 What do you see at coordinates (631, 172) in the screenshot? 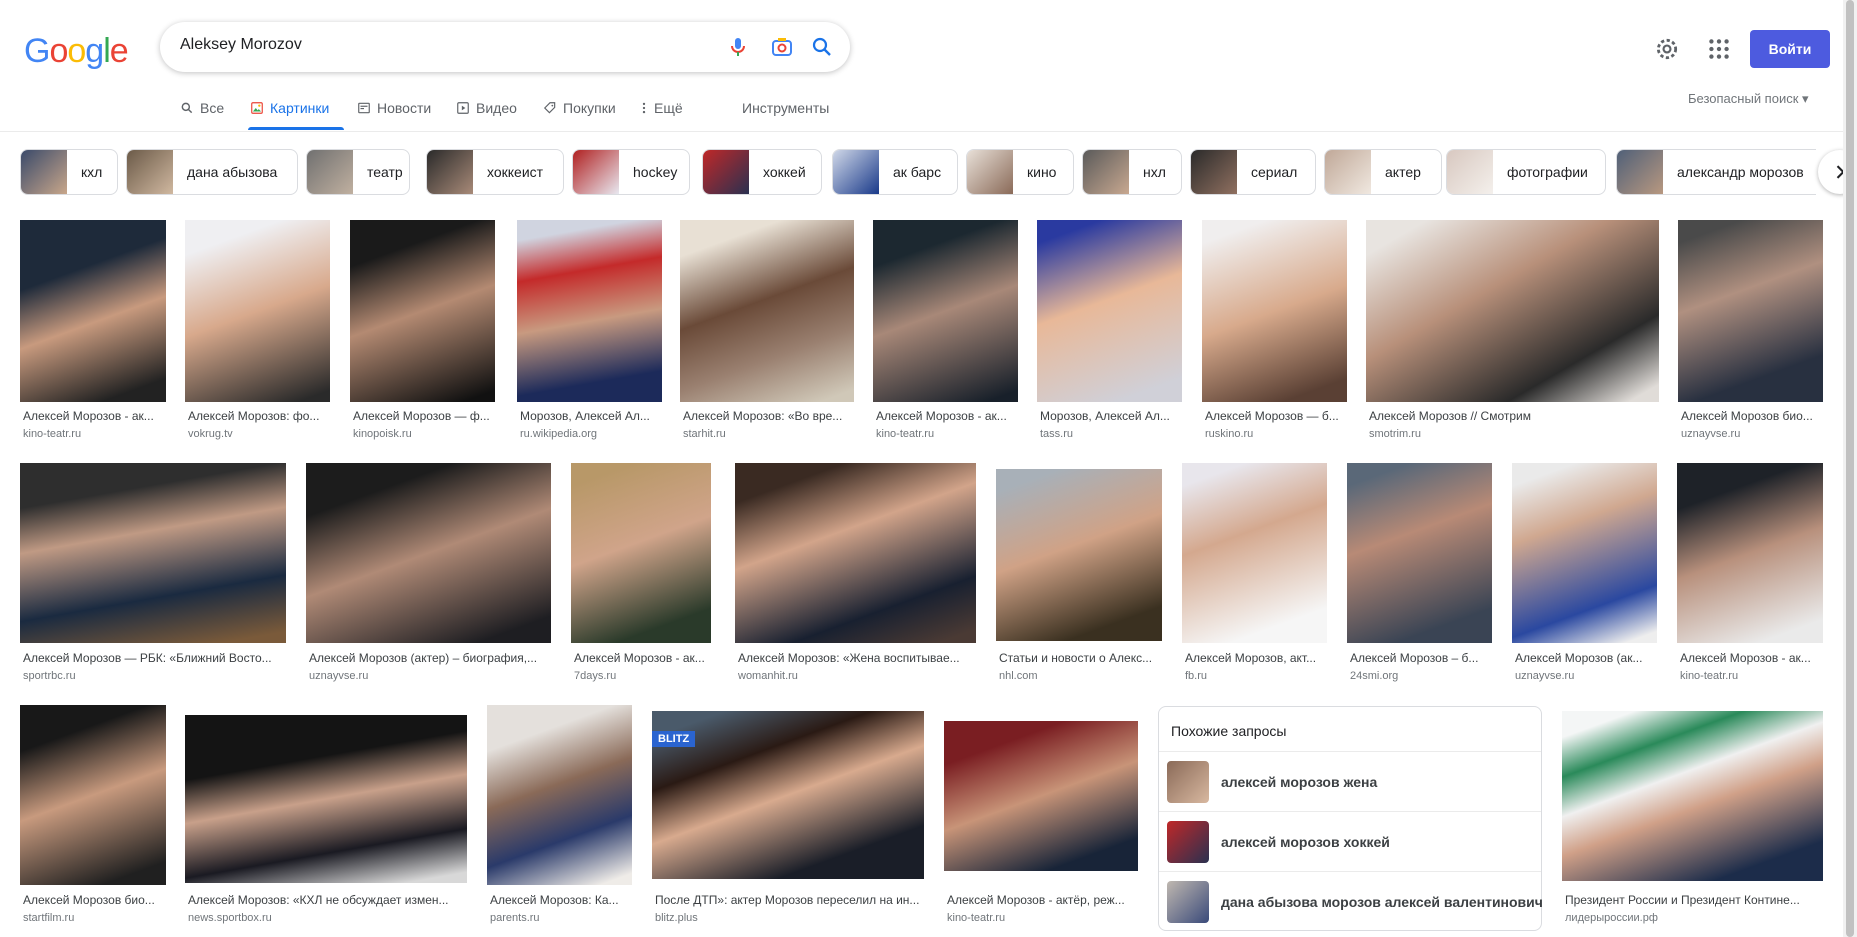
I see `chip: hockey` at bounding box center [631, 172].